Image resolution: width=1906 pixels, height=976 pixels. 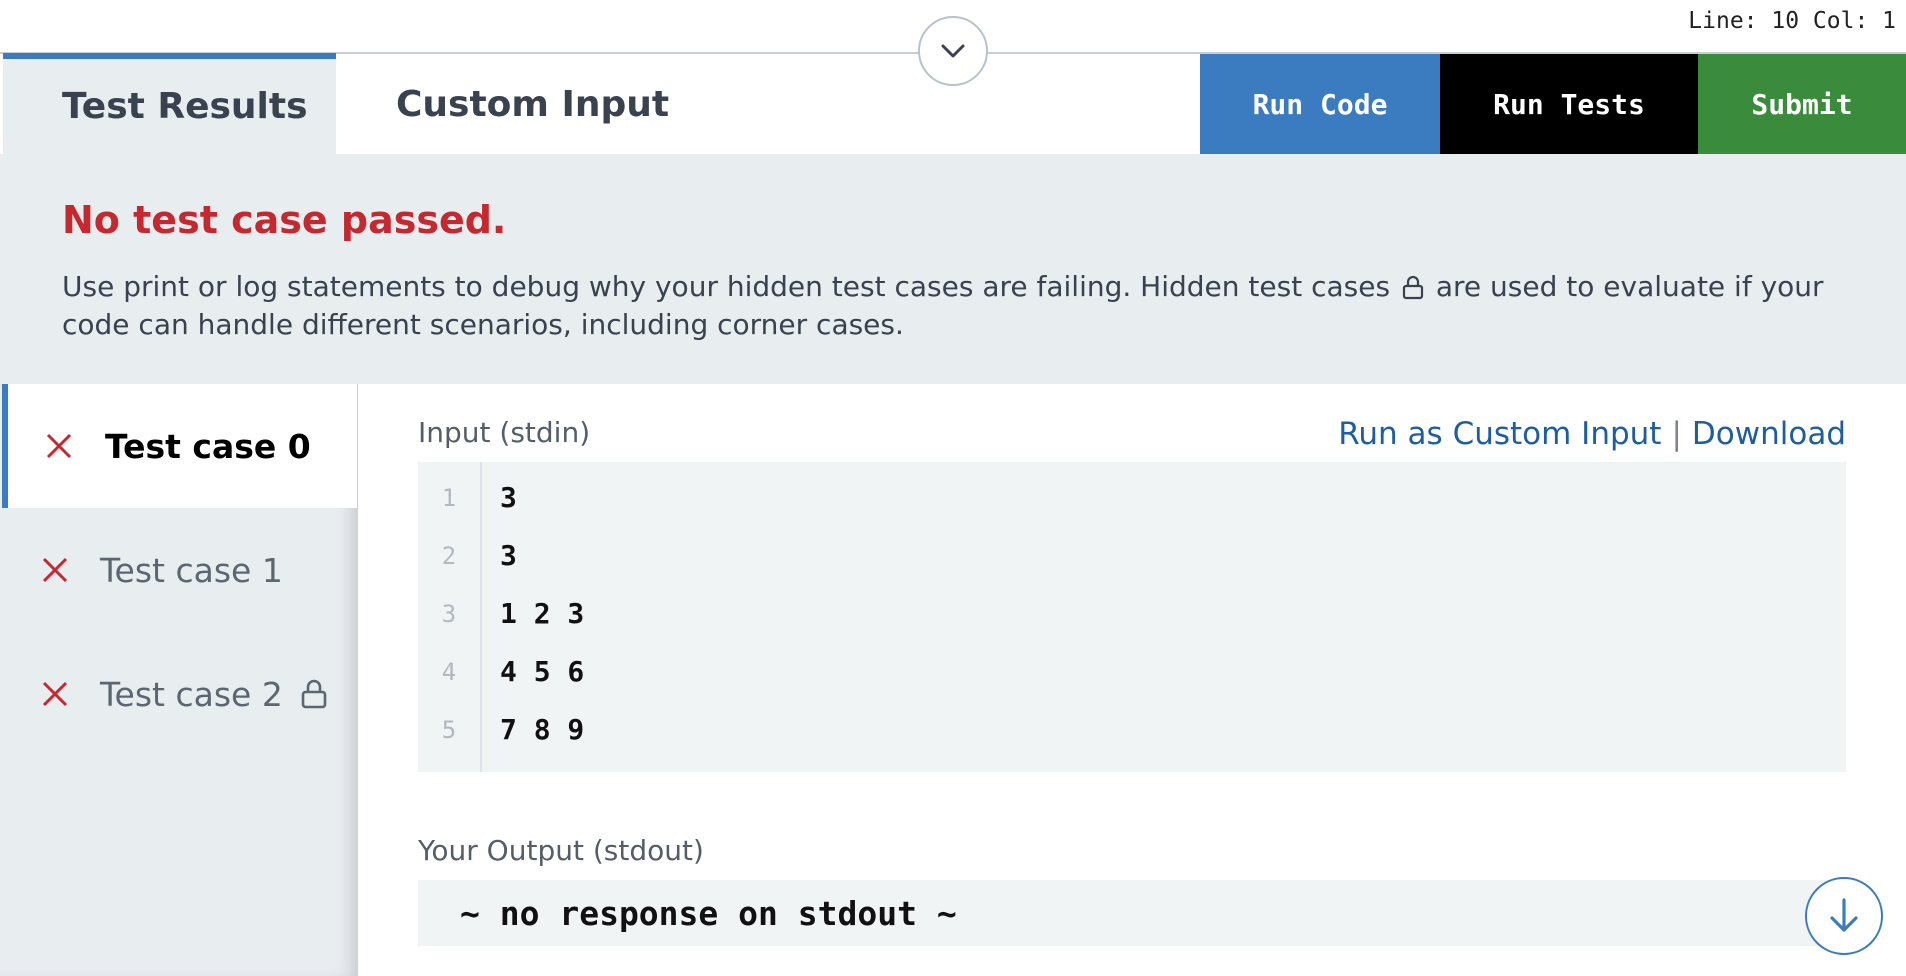 What do you see at coordinates (561, 850) in the screenshot?
I see `output-label: Your Output (stdout)` at bounding box center [561, 850].